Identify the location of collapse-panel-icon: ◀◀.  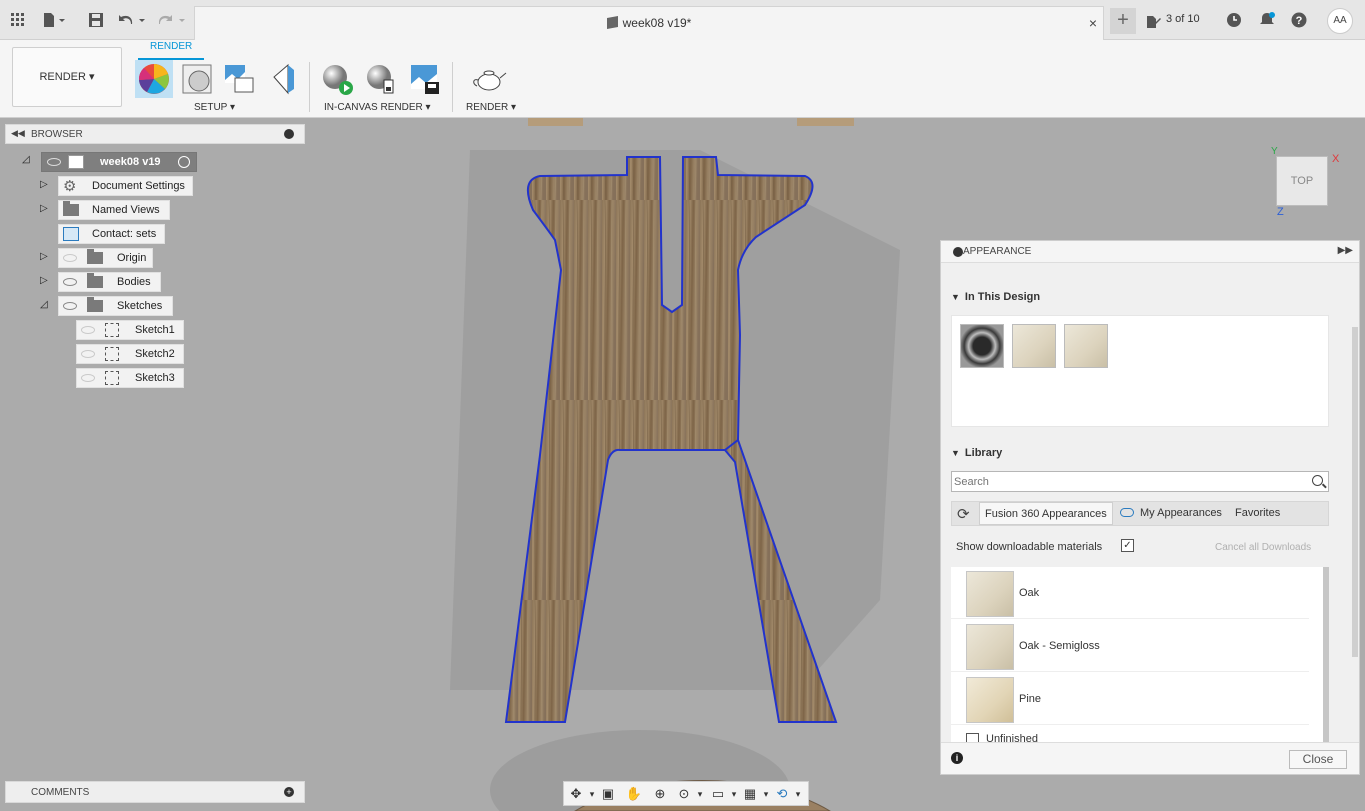
(18, 133).